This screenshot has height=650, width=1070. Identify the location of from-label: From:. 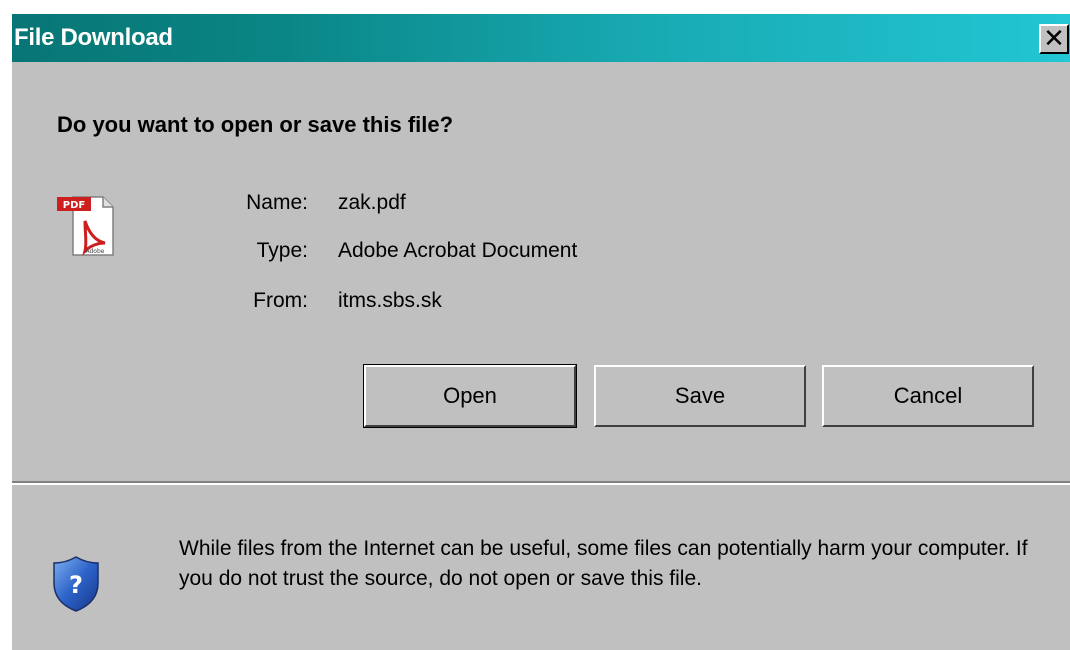
(280, 300).